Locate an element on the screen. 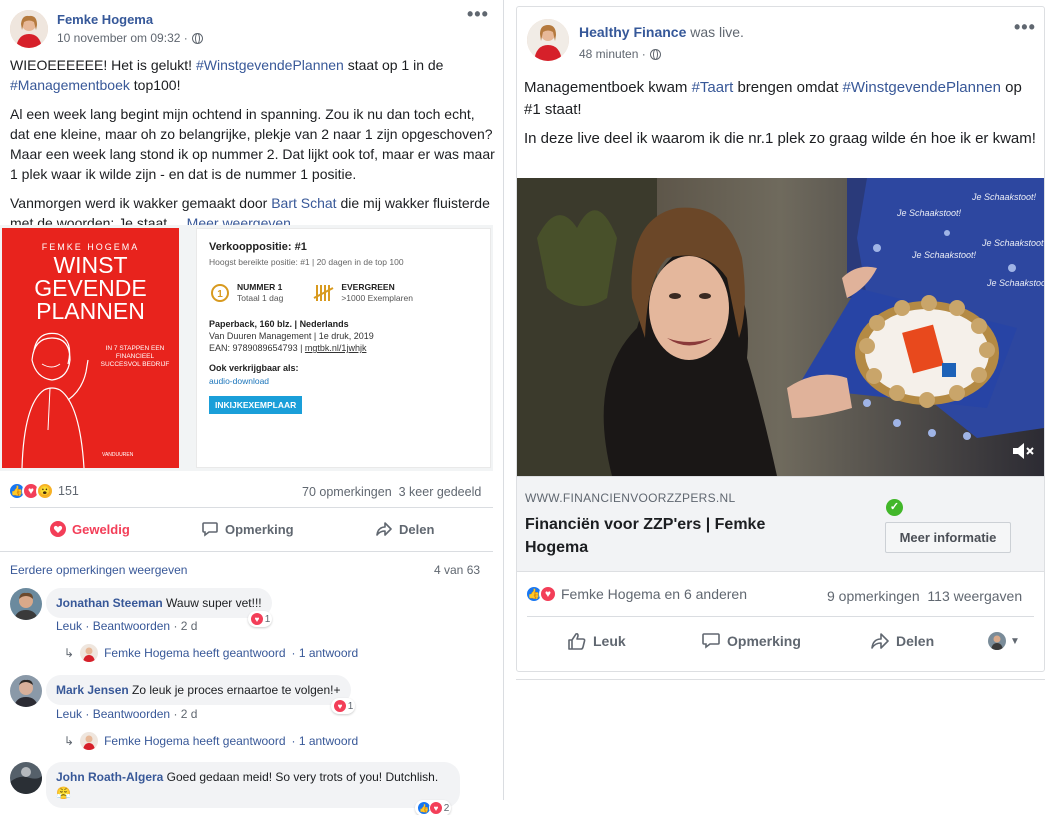 This screenshot has height=815, width=1045. reactions-text: Femke Hogema en 6 anderen is located at coordinates (654, 594).